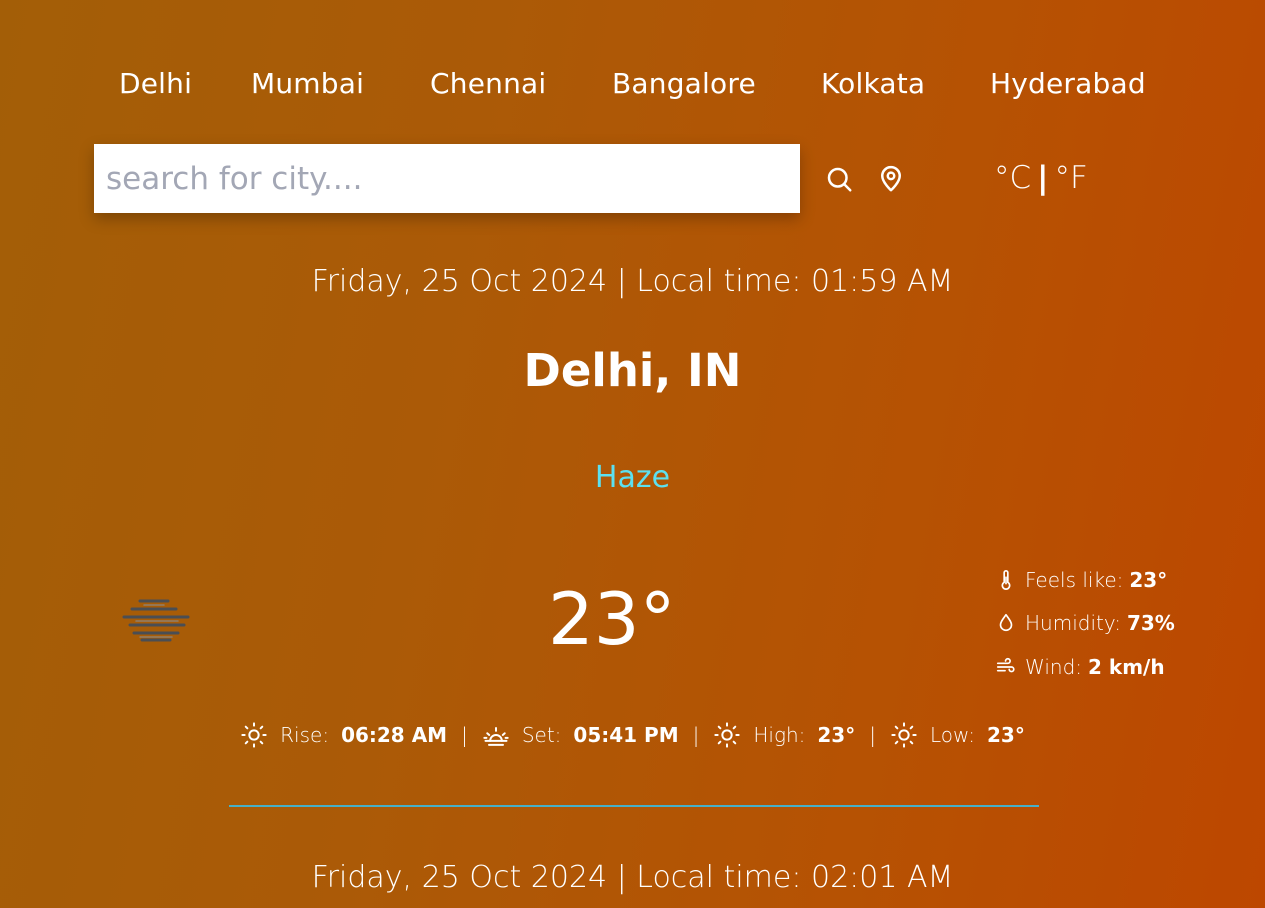 Image resolution: width=1265 pixels, height=908 pixels. Describe the element at coordinates (952, 735) in the screenshot. I see `low-label: Low:` at that location.